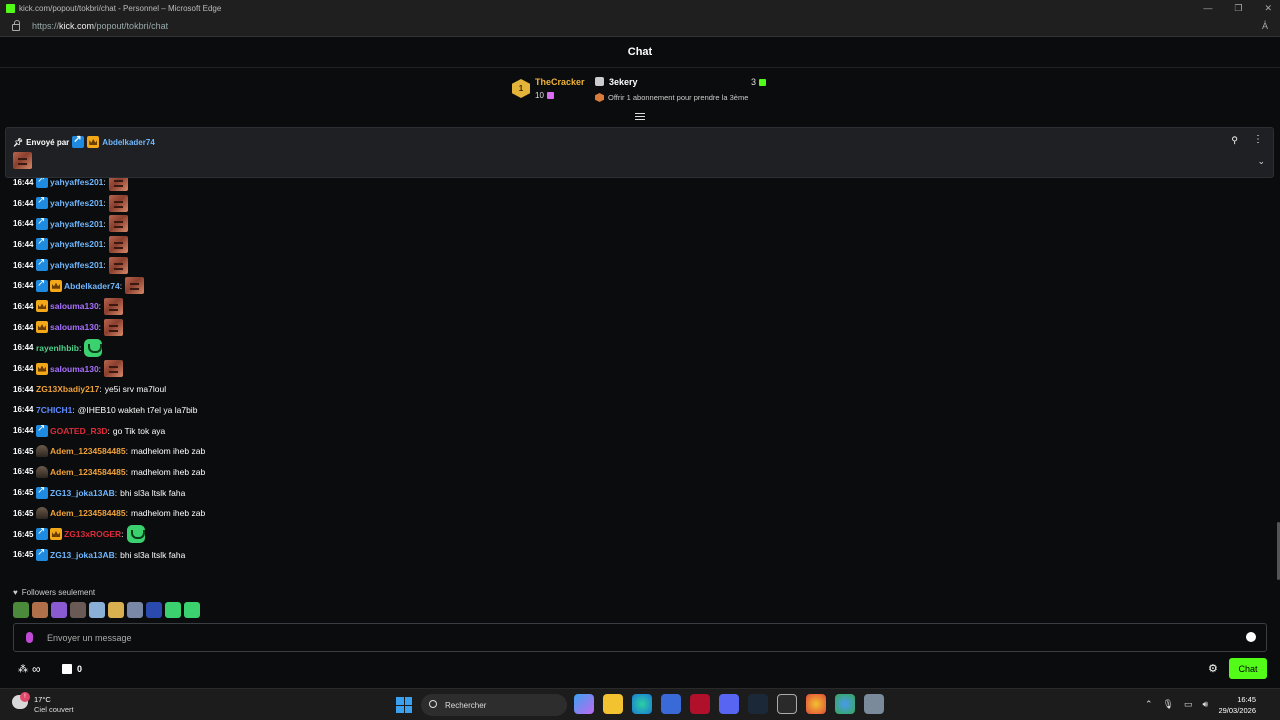 The image size is (1280, 720). Describe the element at coordinates (16, 25) in the screenshot. I see `lock-icon` at that location.